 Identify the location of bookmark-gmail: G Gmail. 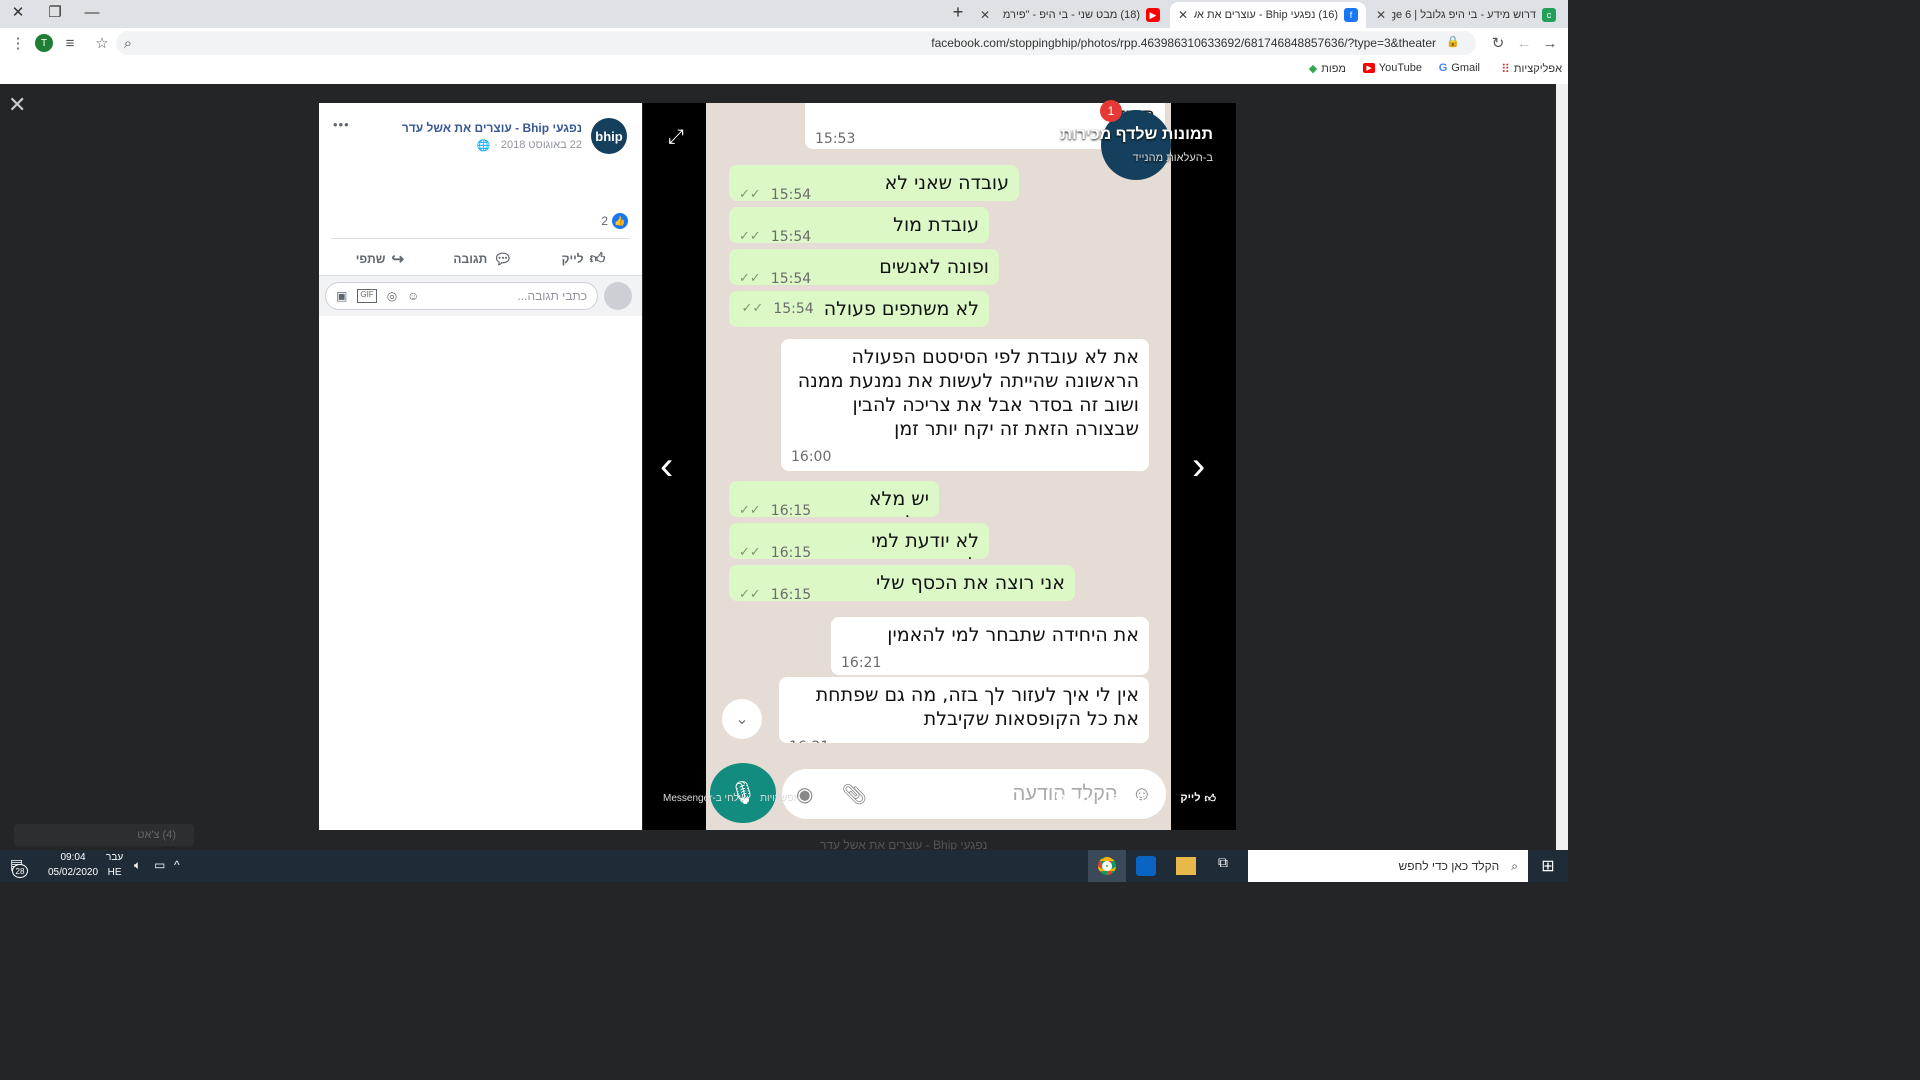
(1459, 68).